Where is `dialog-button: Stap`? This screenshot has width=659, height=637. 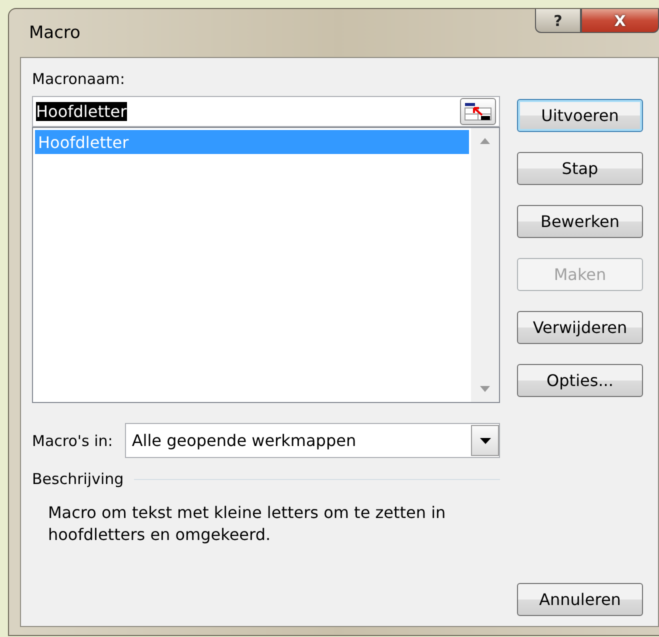
dialog-button: Stap is located at coordinates (580, 168).